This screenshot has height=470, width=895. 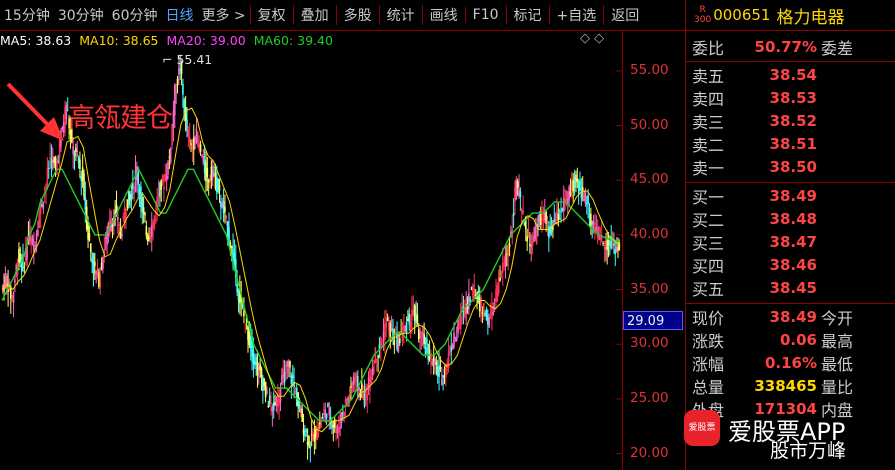 What do you see at coordinates (649, 233) in the screenshot?
I see `y-tick-label: 40.00` at bounding box center [649, 233].